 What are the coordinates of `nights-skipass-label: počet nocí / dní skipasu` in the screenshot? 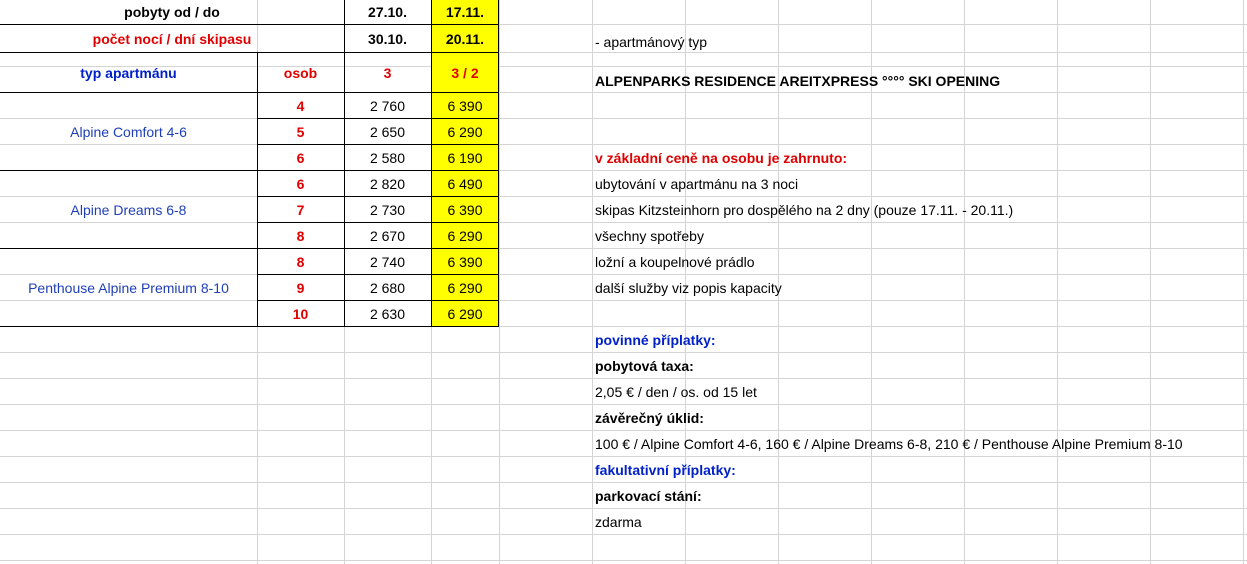 It's located at (172, 38).